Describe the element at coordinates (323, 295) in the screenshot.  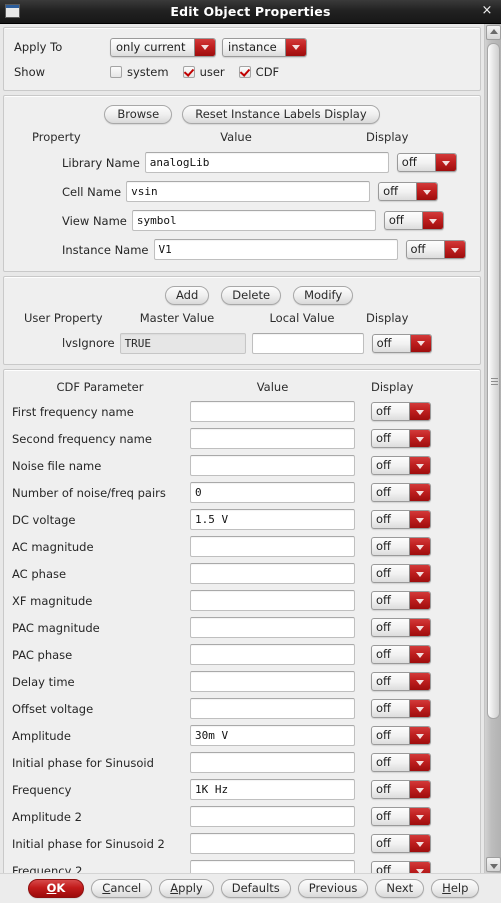
I see `modify-button: Modify` at that location.